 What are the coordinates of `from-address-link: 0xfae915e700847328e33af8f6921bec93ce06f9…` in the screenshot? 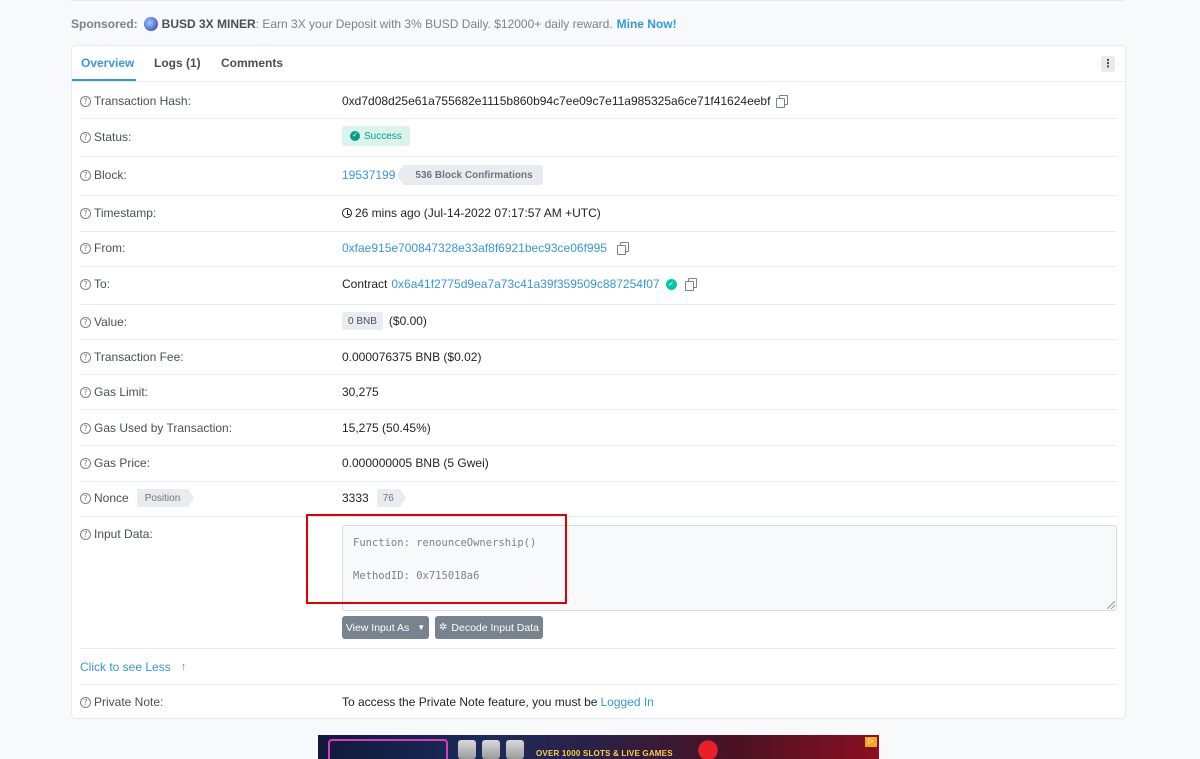 It's located at (474, 248).